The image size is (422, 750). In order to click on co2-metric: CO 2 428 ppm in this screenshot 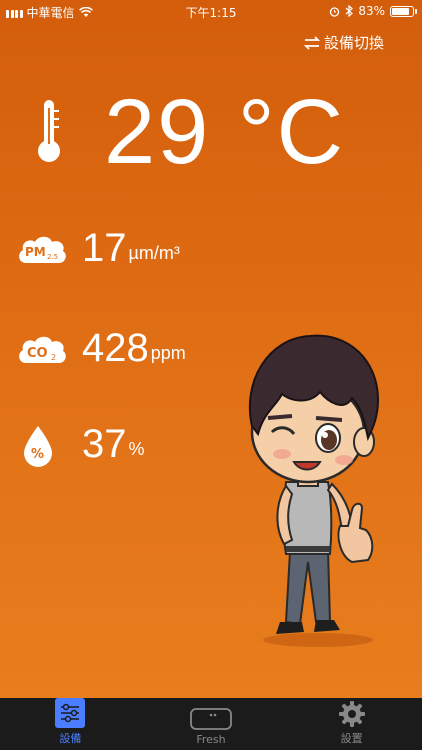, I will do `click(101, 348)`.